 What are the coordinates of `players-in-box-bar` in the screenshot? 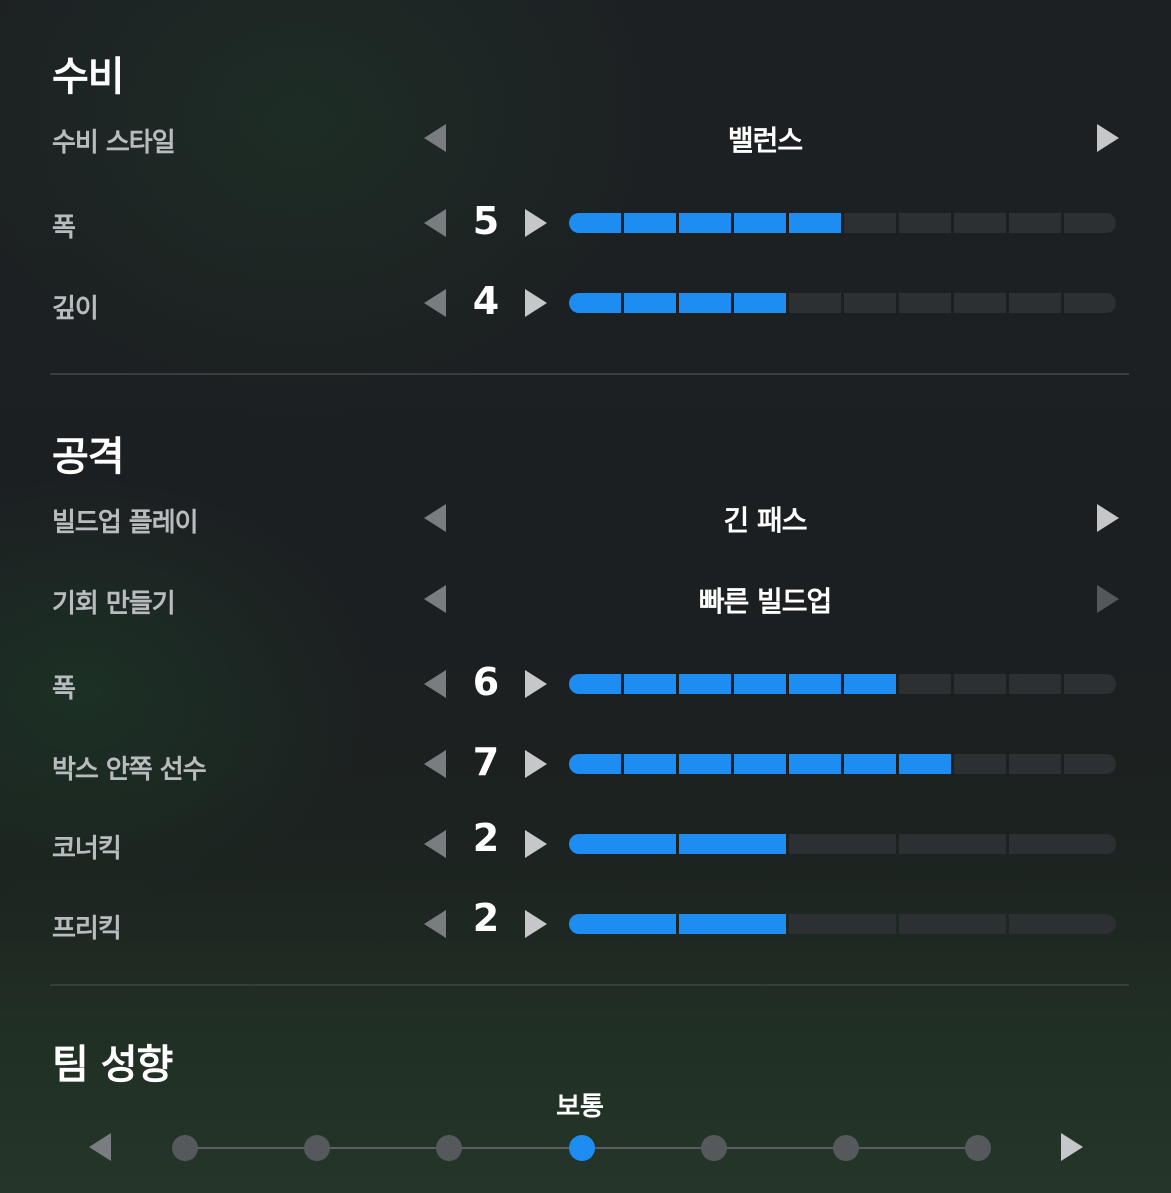 It's located at (842, 764).